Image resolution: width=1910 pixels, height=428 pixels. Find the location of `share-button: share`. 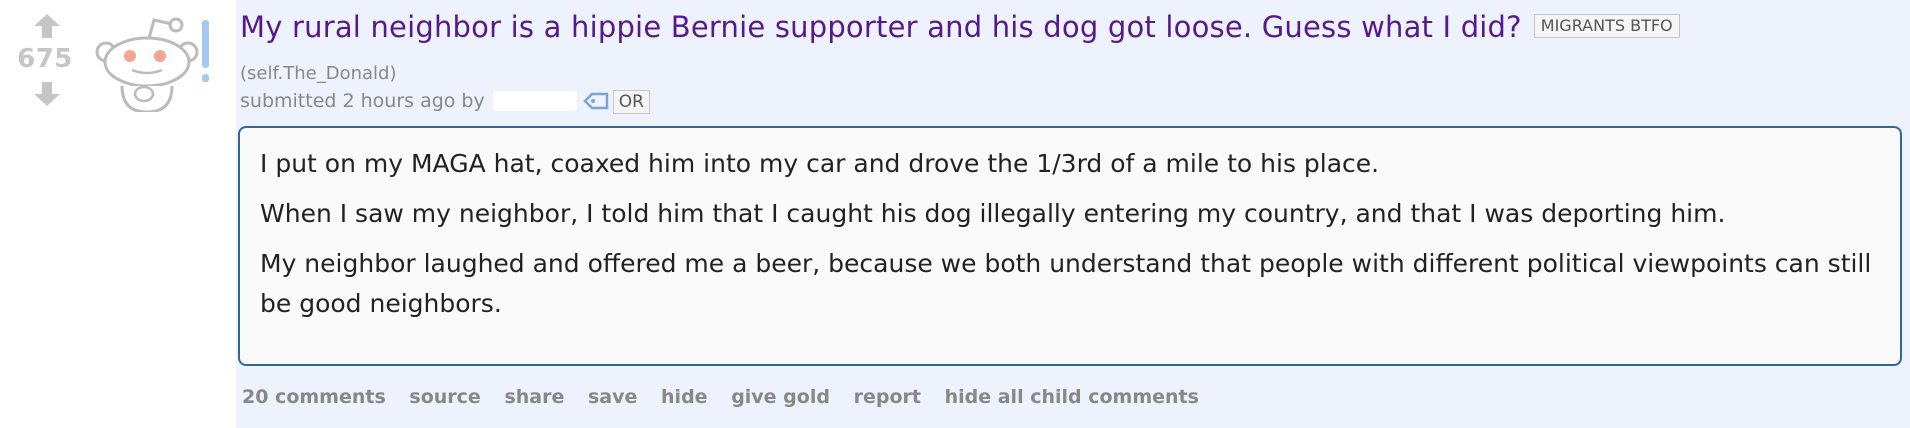

share-button: share is located at coordinates (534, 397).